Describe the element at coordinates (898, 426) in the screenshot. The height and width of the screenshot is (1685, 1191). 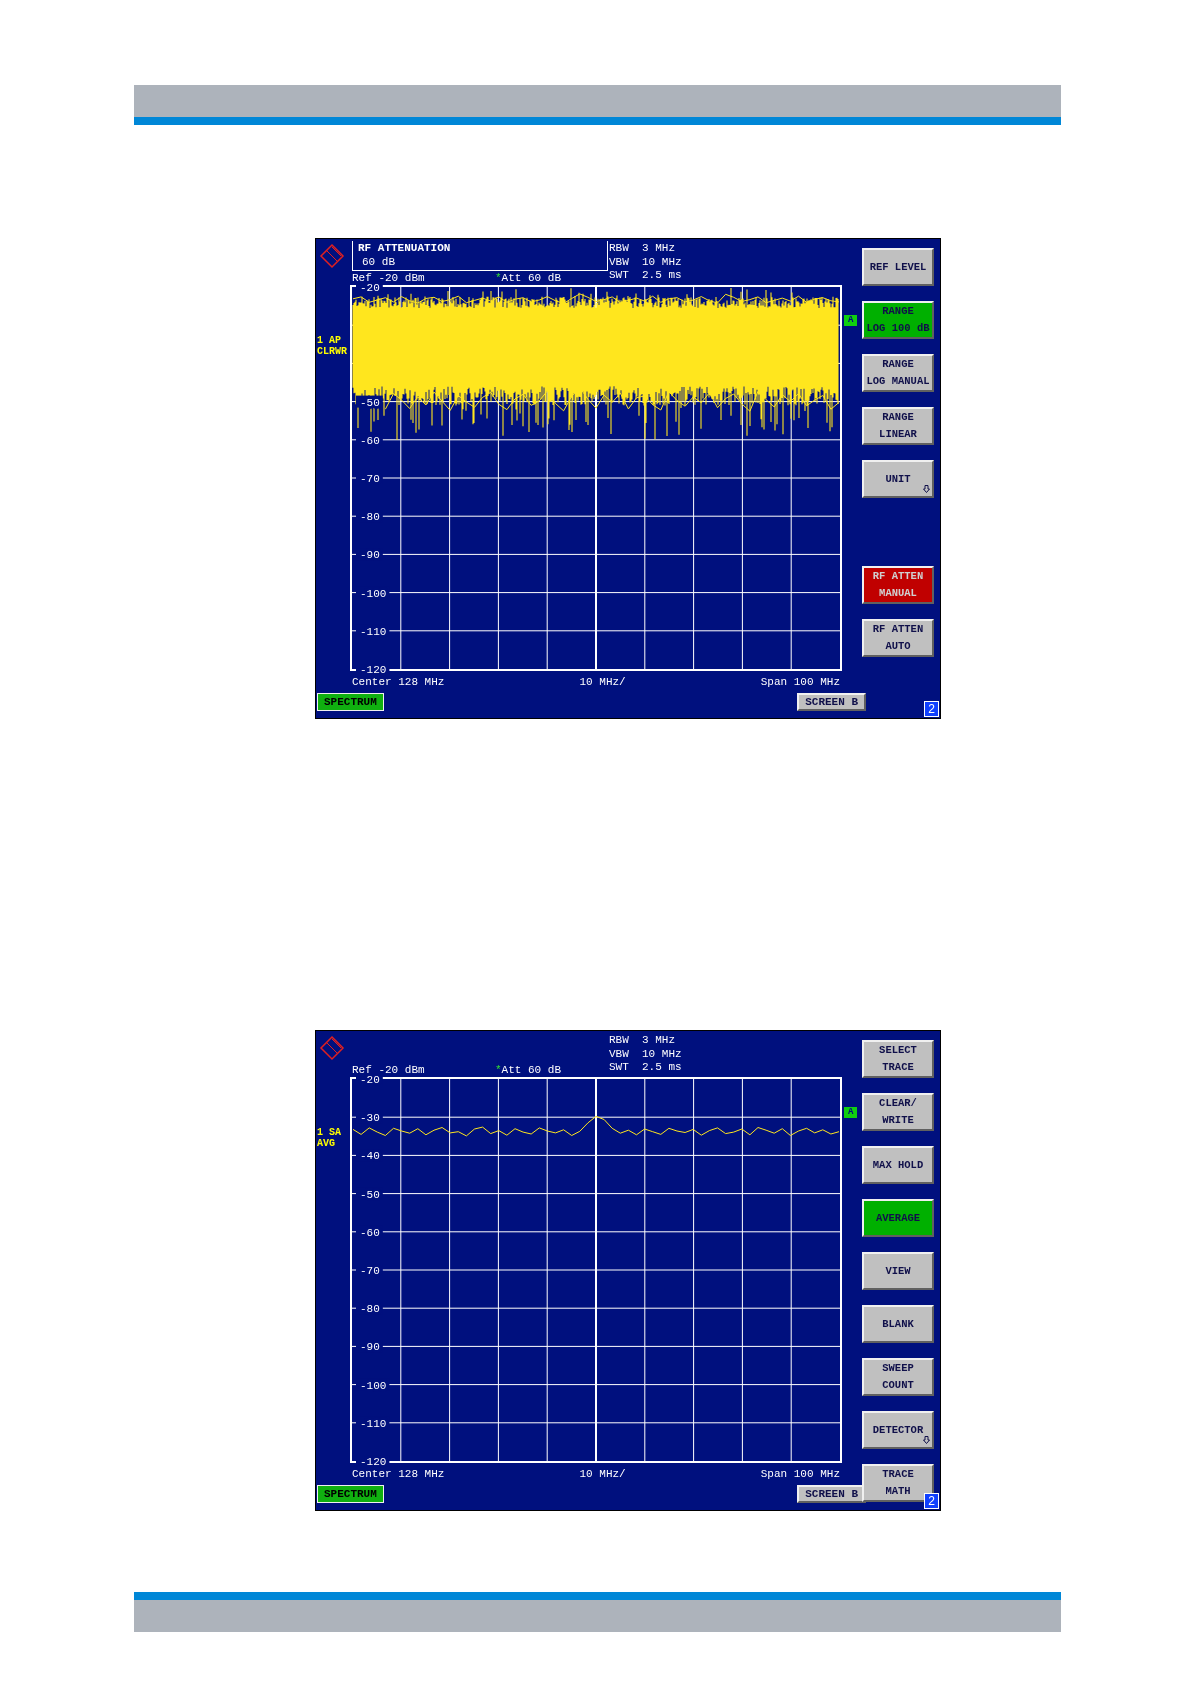
I see `softkey: RANGE LINEAR` at that location.